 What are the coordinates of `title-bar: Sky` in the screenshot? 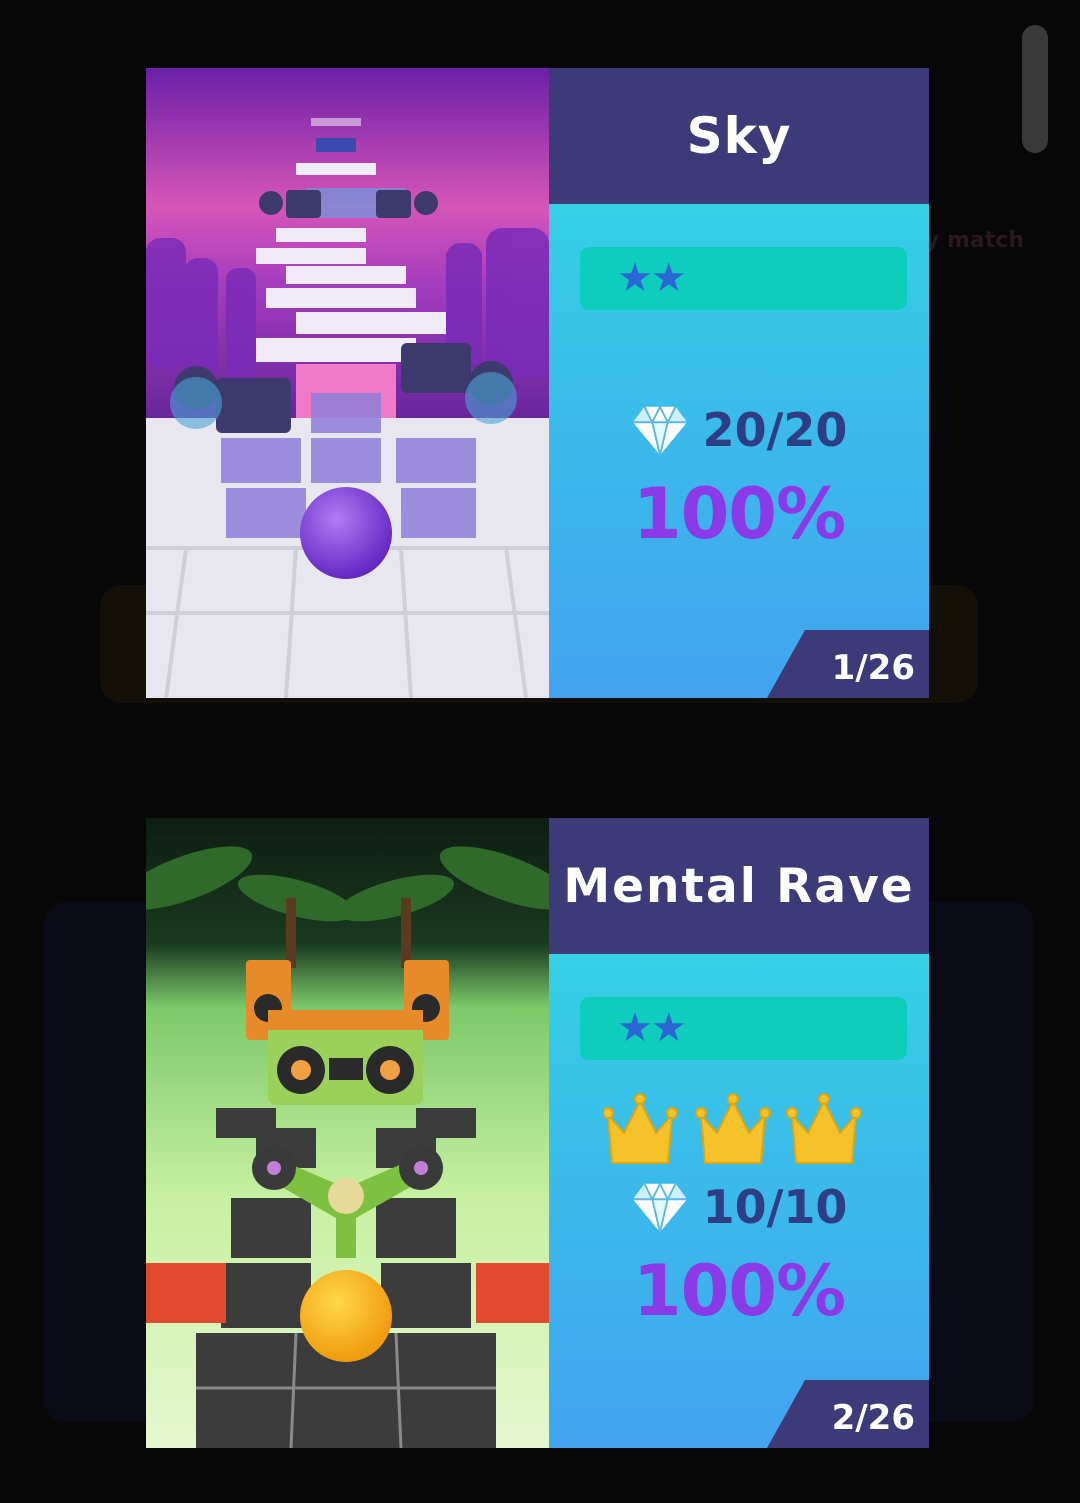 It's located at (739, 136).